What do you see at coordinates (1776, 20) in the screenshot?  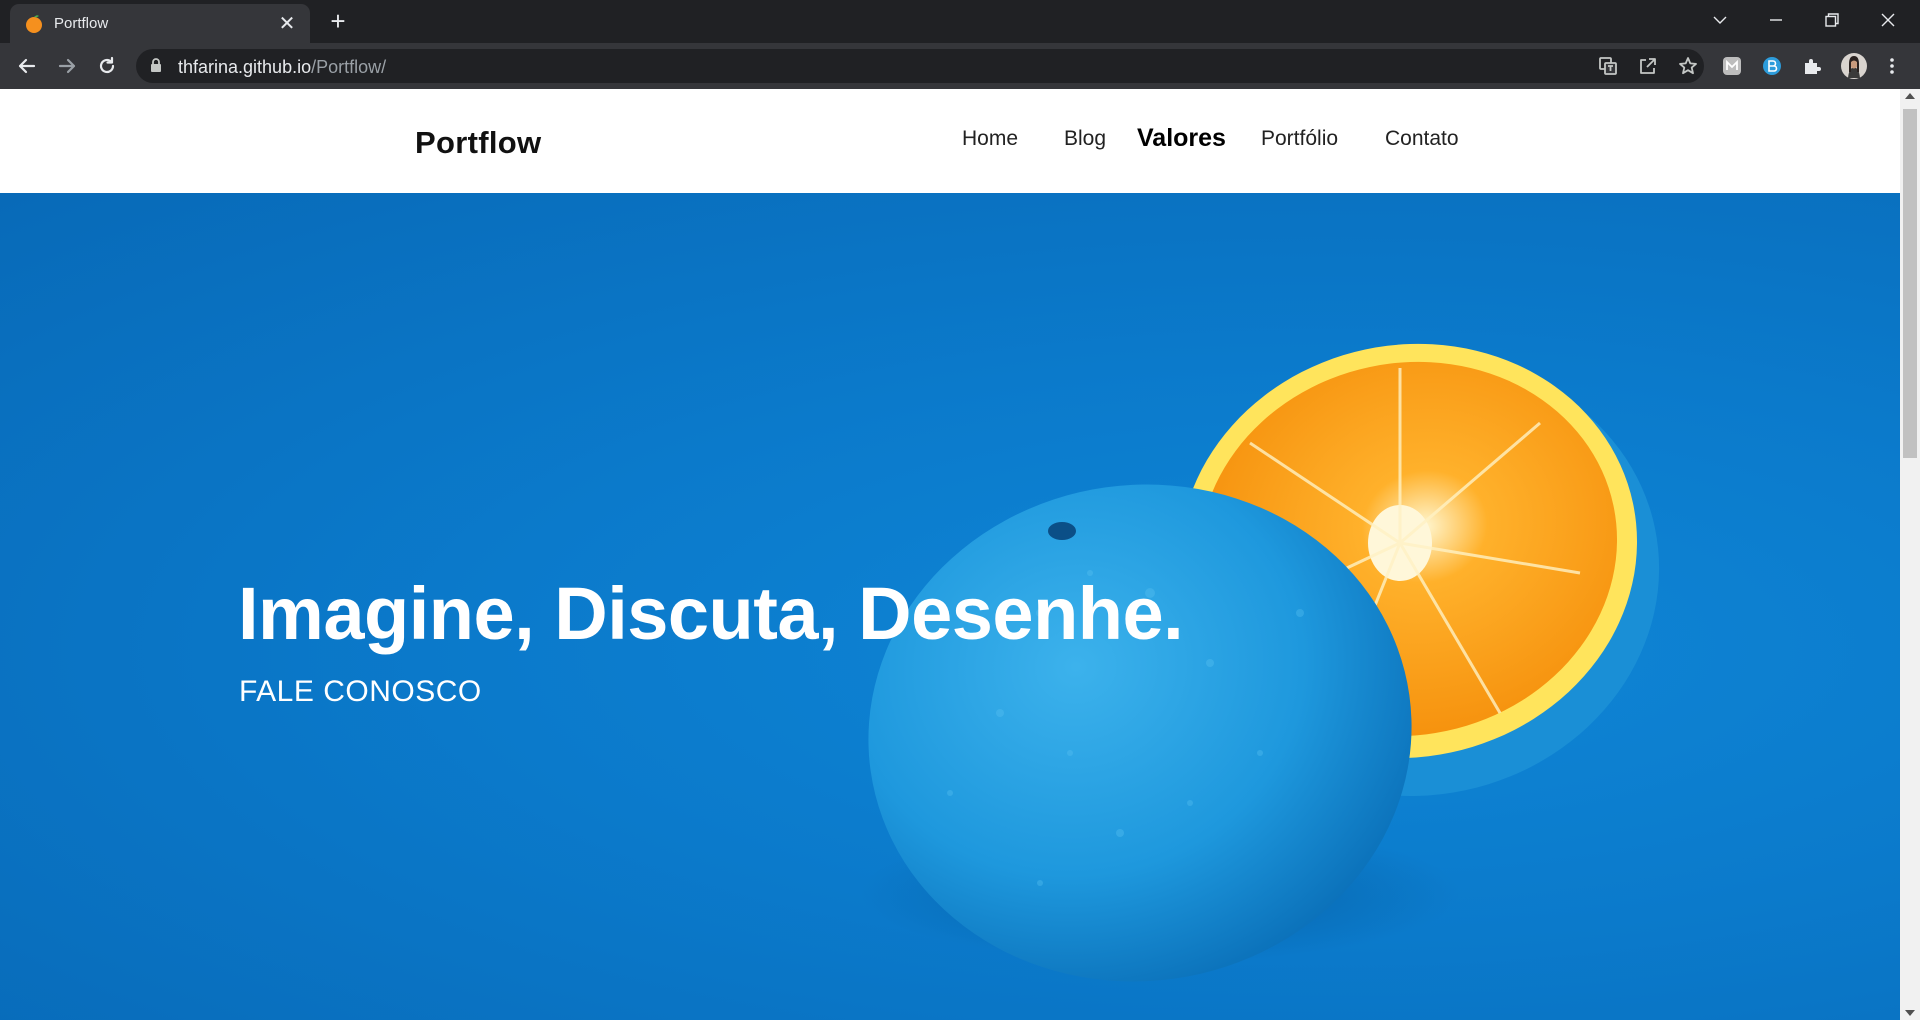 I see `minimize-icon` at bounding box center [1776, 20].